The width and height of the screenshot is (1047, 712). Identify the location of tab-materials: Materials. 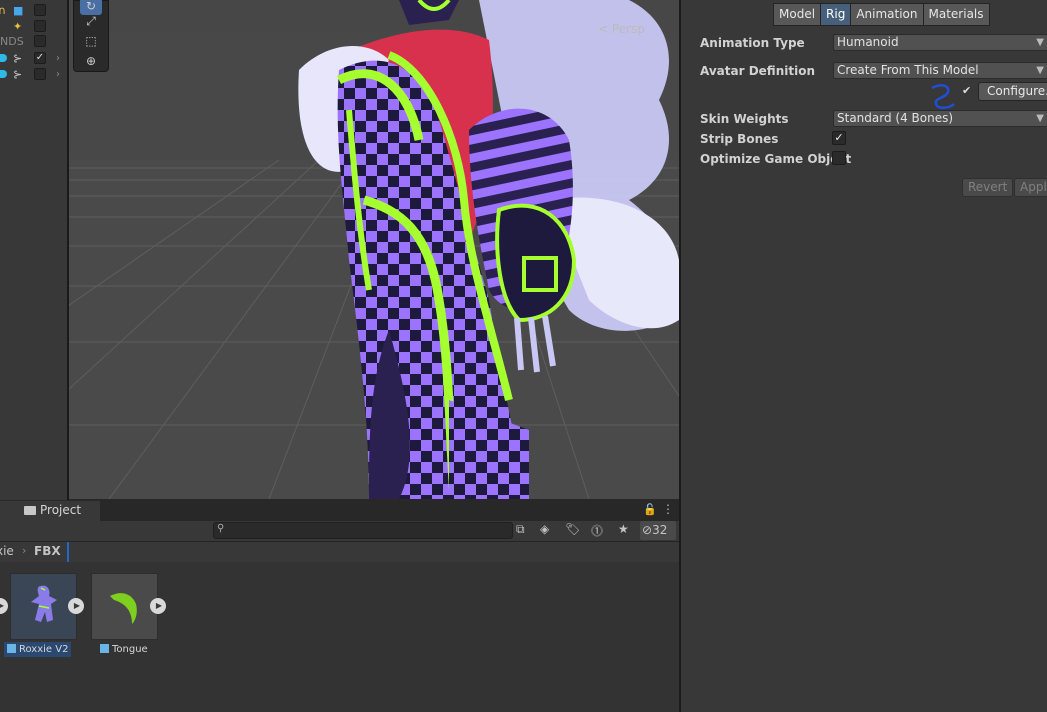
(956, 14).